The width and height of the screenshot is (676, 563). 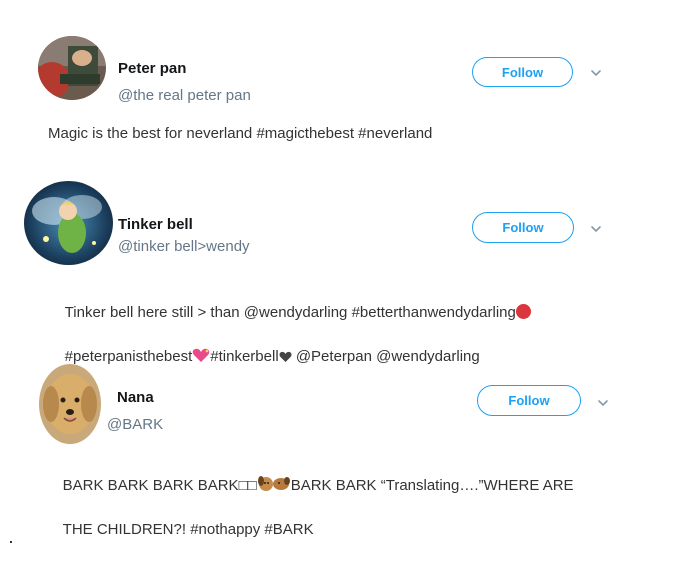 What do you see at coordinates (135, 397) in the screenshot?
I see `display-name: Nana` at bounding box center [135, 397].